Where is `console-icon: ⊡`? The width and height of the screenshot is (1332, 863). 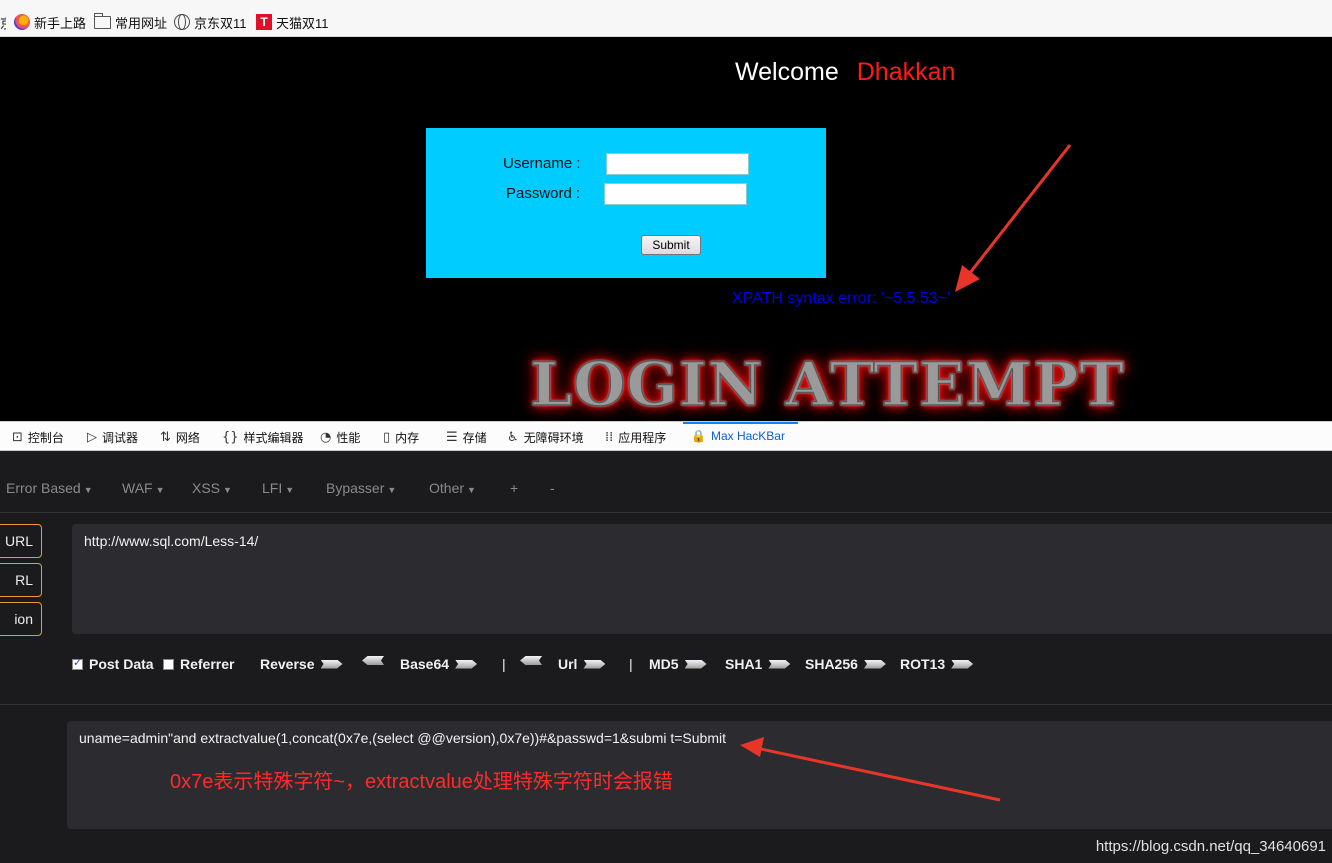
console-icon: ⊡ is located at coordinates (17, 437).